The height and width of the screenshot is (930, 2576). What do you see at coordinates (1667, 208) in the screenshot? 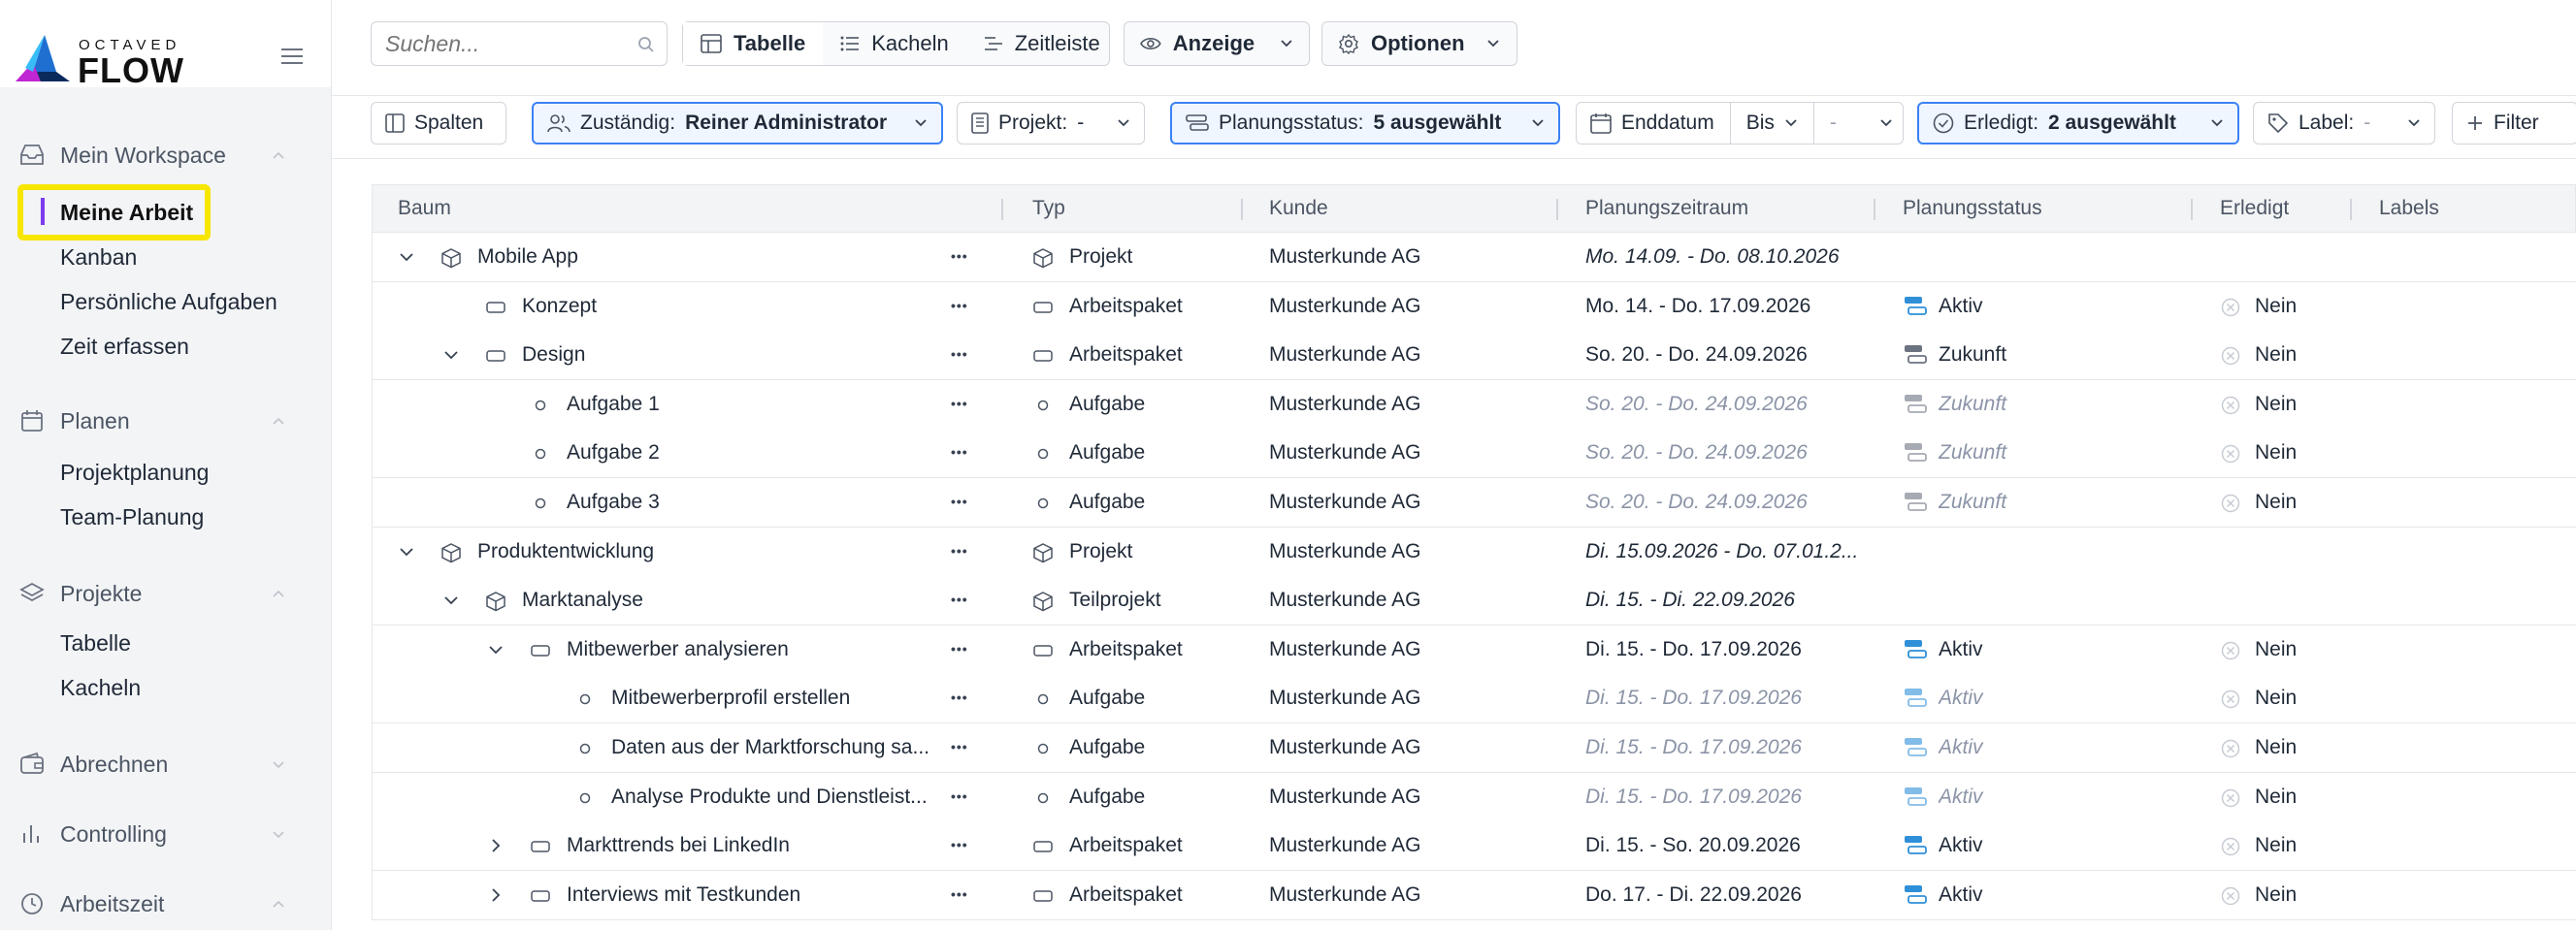
I see `column-header-period: Planungszeitraum` at bounding box center [1667, 208].